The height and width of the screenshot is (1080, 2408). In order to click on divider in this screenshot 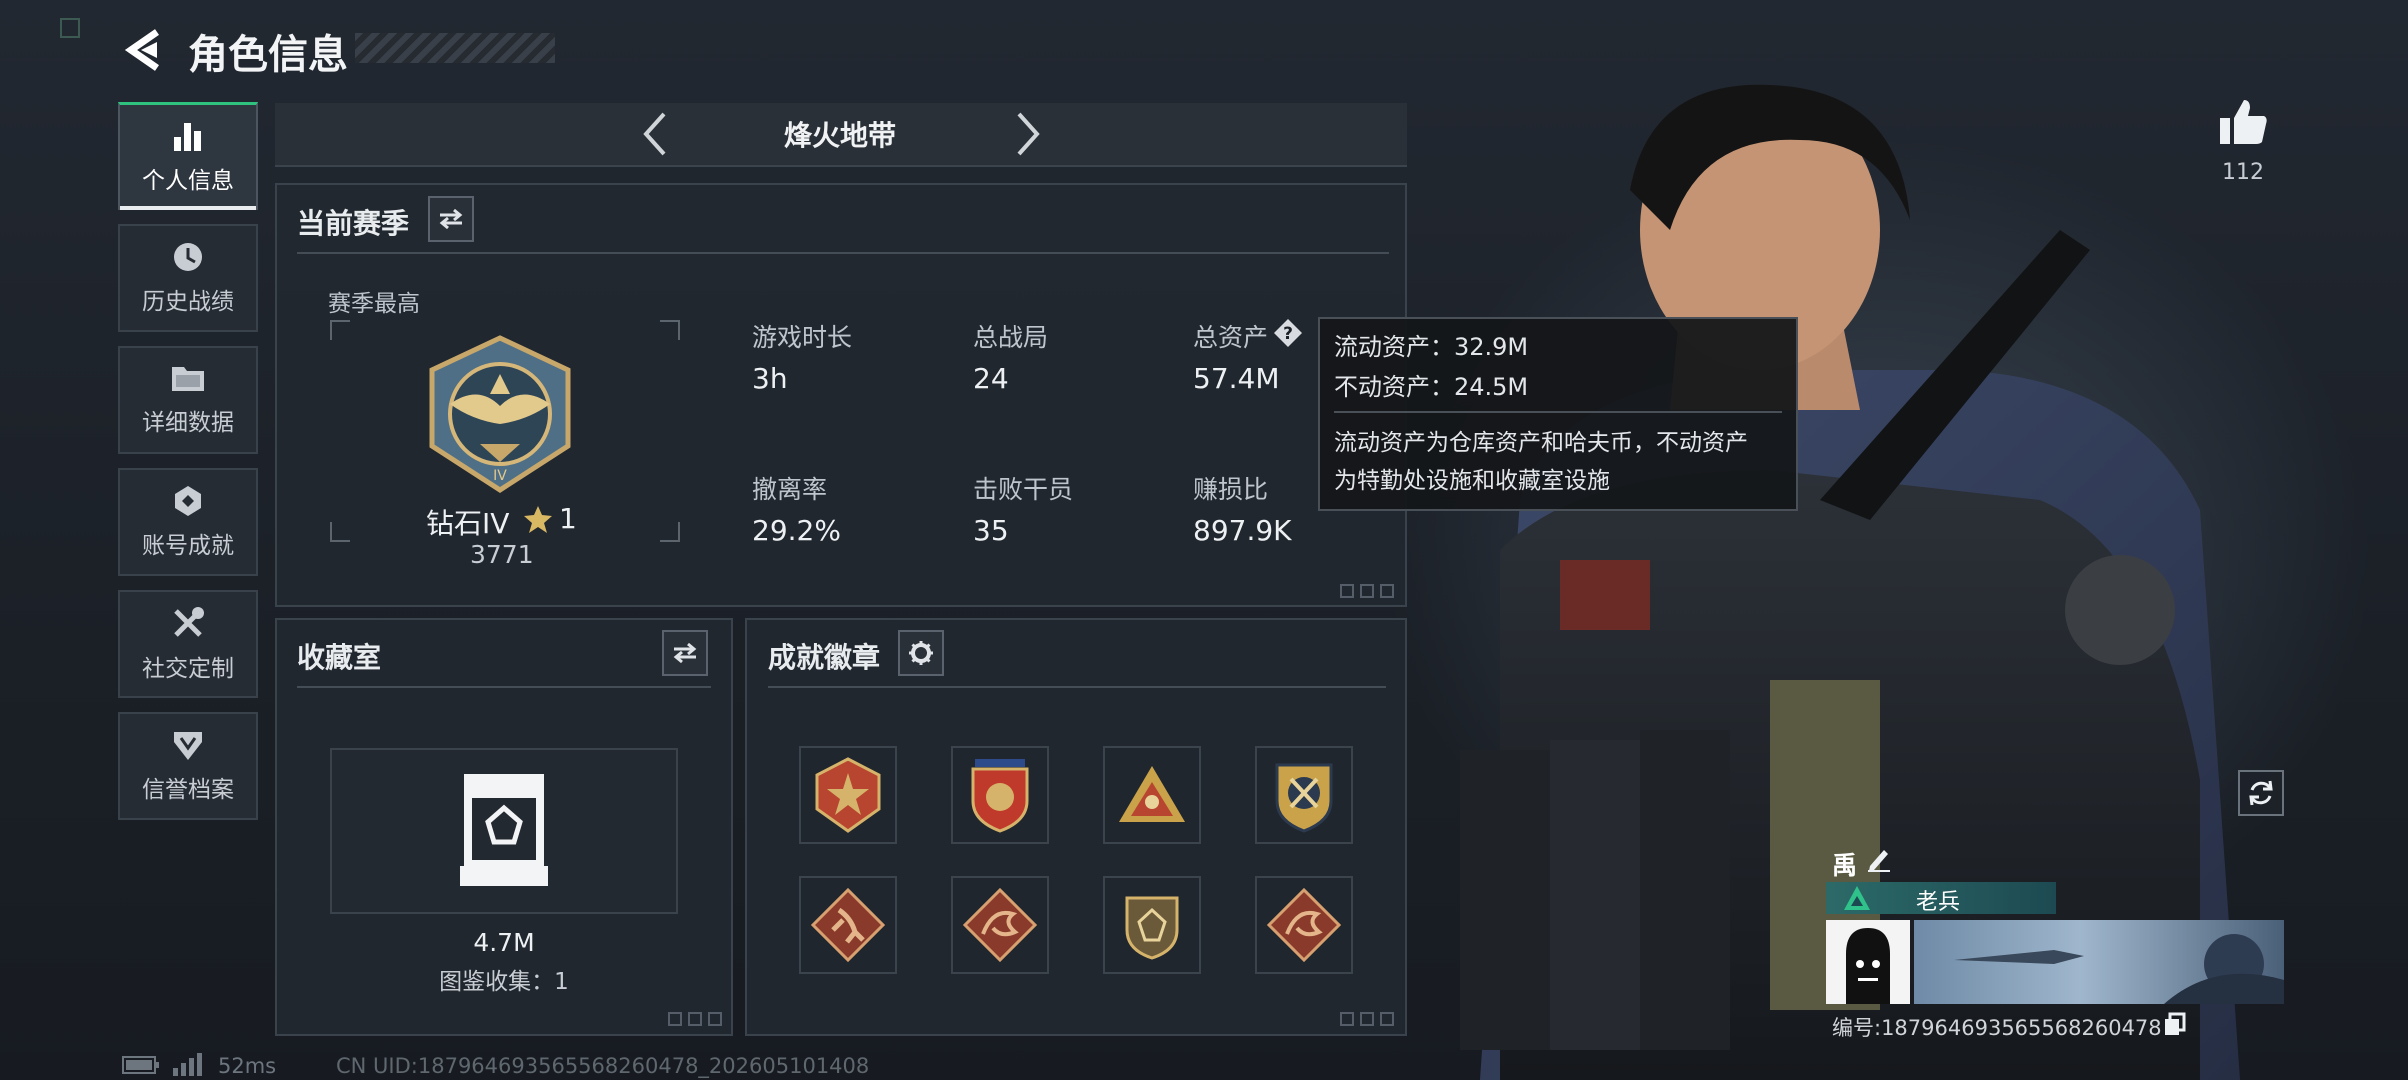, I will do `click(504, 687)`.